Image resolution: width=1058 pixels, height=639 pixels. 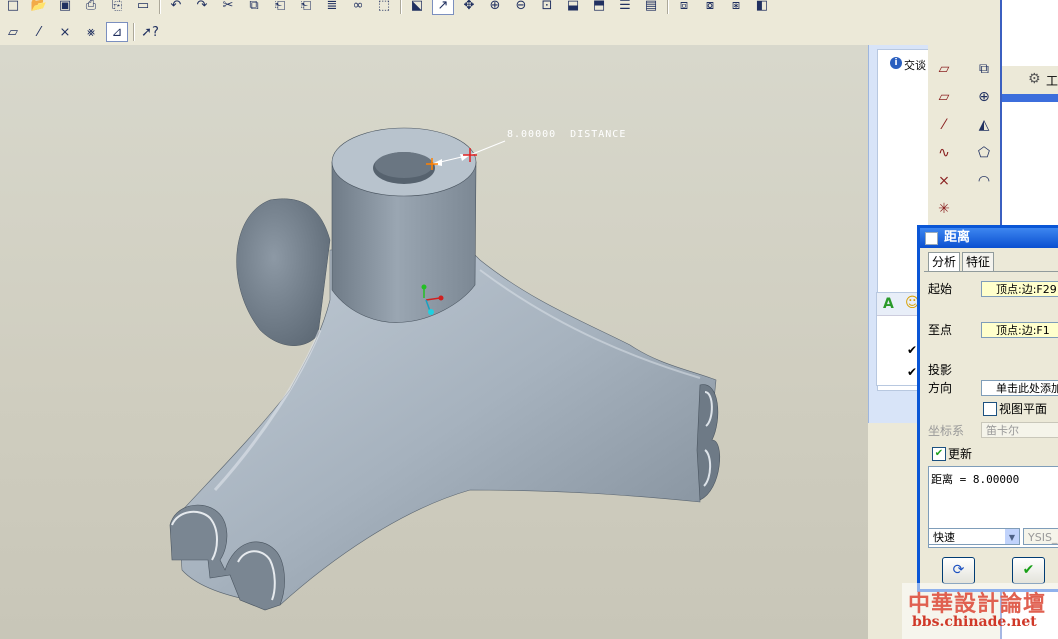 I want to click on gear-icon: ⚙, so click(x=1034, y=79).